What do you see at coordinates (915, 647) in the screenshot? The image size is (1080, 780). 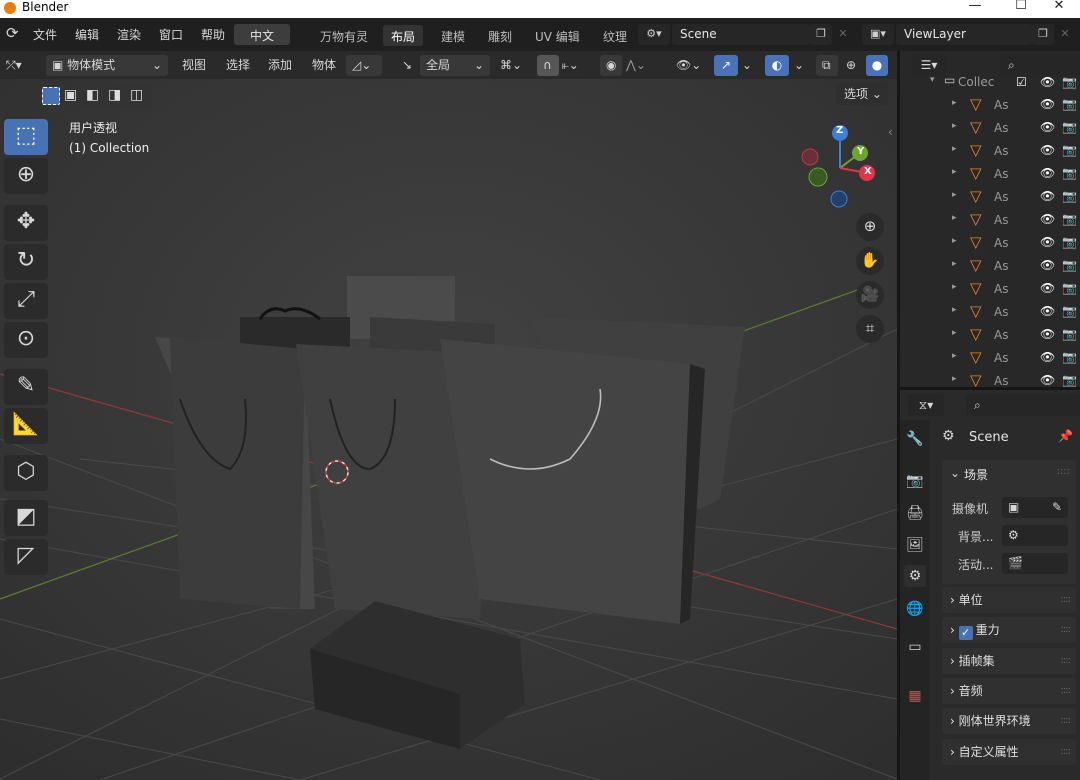 I see `collection-tab-icon: ▭` at bounding box center [915, 647].